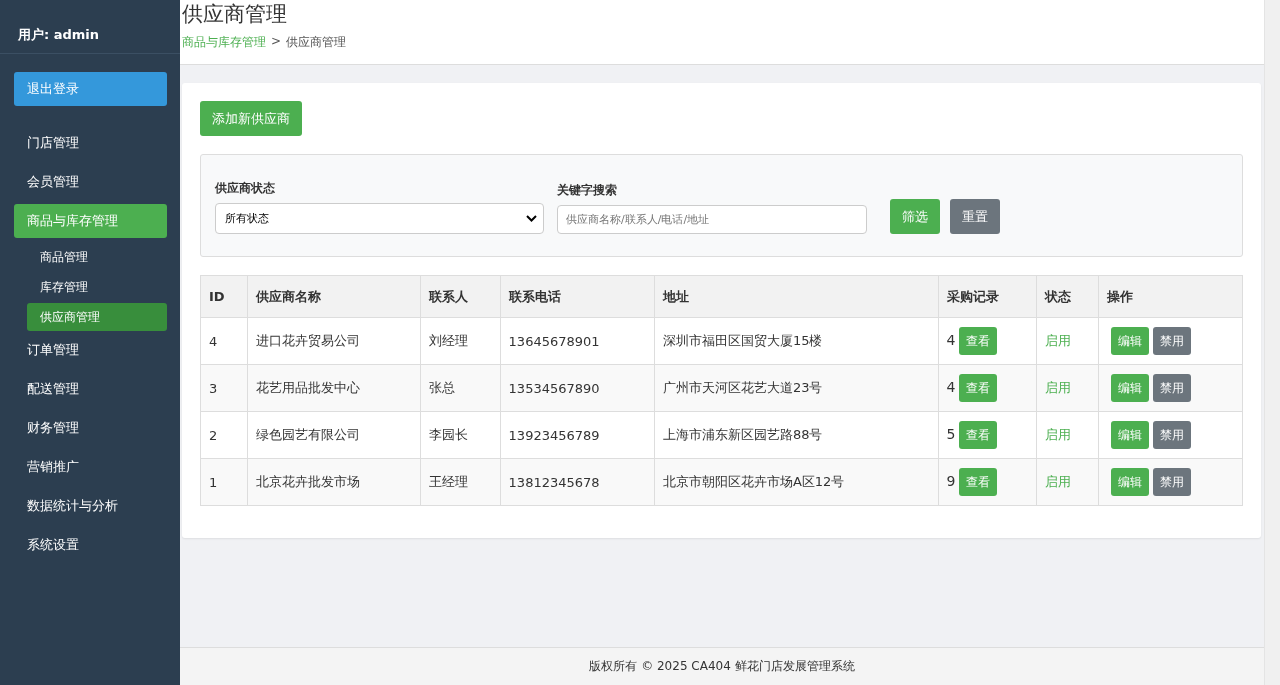  Describe the element at coordinates (531, 218) in the screenshot. I see `chevron-down-icon` at that location.